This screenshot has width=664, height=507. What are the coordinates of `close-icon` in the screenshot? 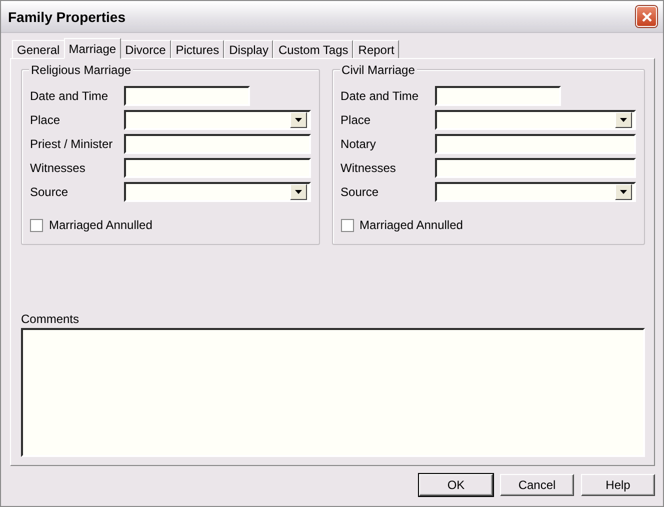 It's located at (646, 16).